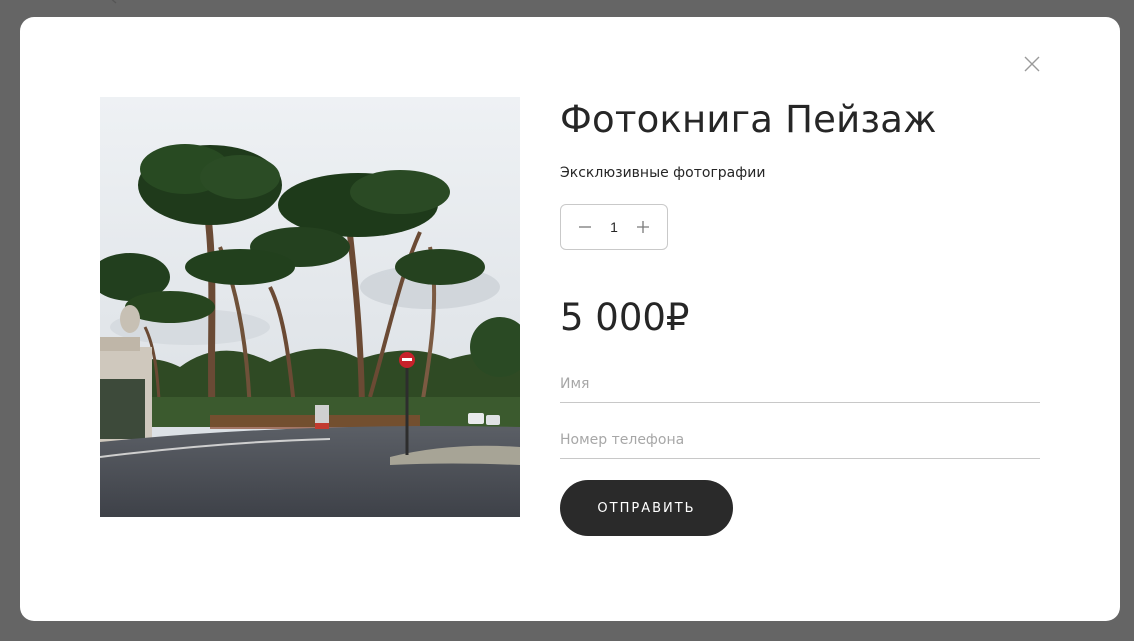 The width and height of the screenshot is (1134, 641). I want to click on close-icon, so click(1032, 64).